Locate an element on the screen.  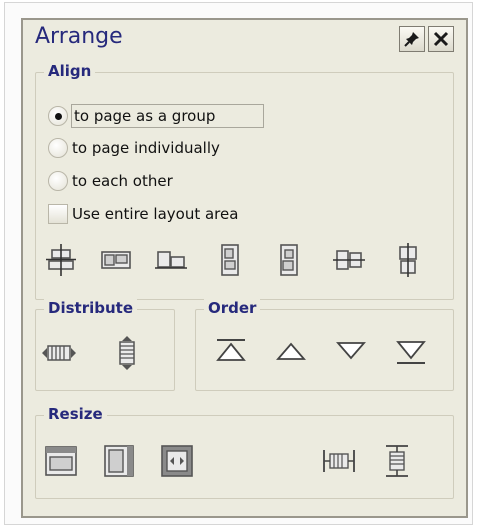
resize-same-size-button is located at coordinates (177, 461).